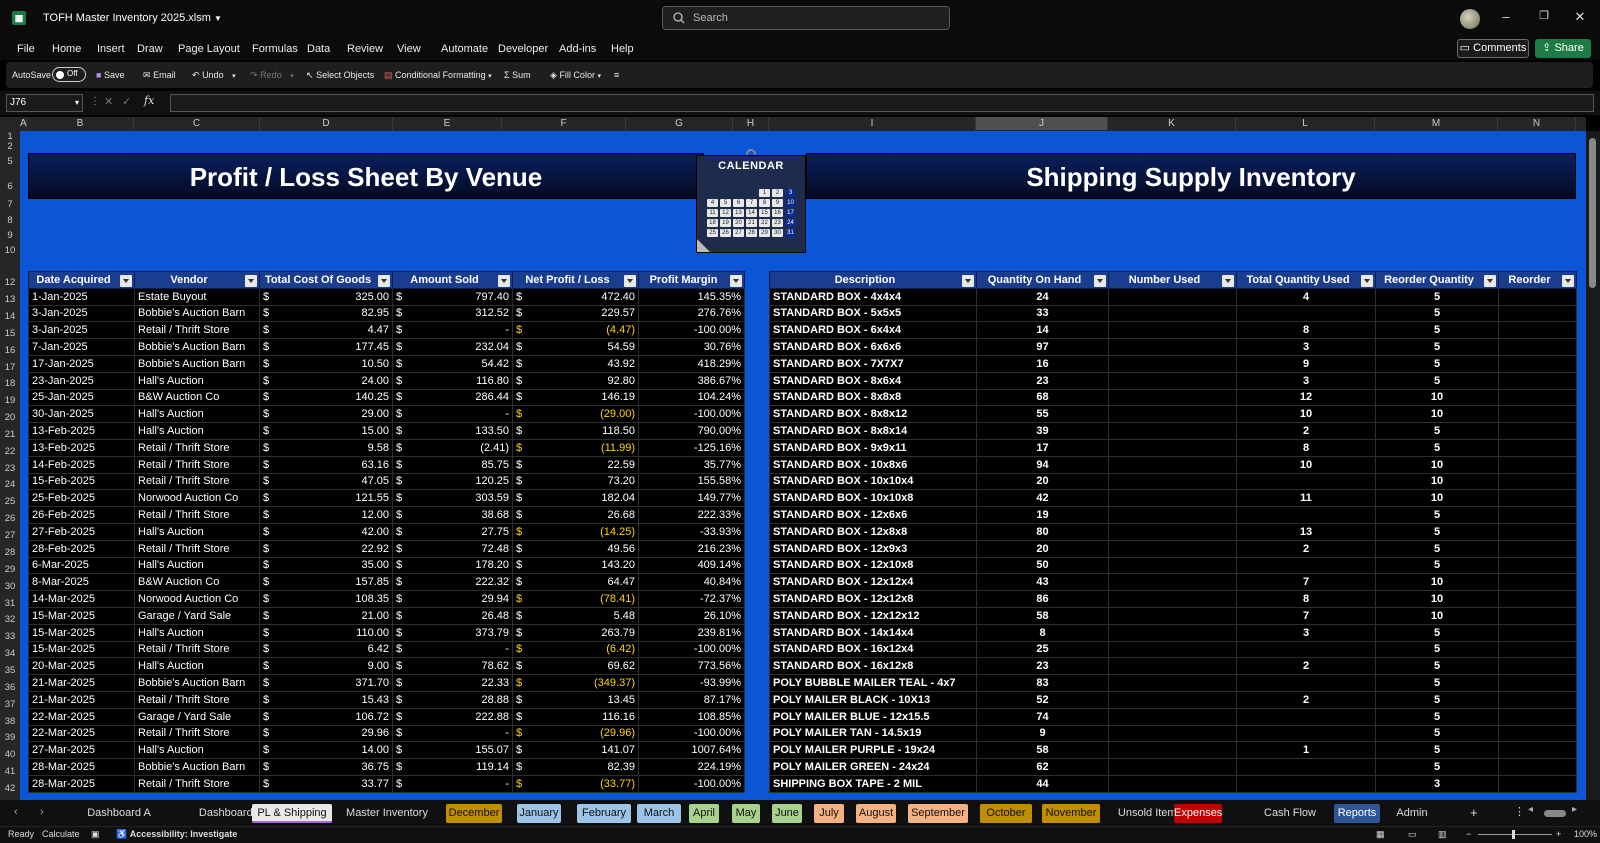  Describe the element at coordinates (691, 347) in the screenshot. I see `pl-cell: 30.76%` at that location.